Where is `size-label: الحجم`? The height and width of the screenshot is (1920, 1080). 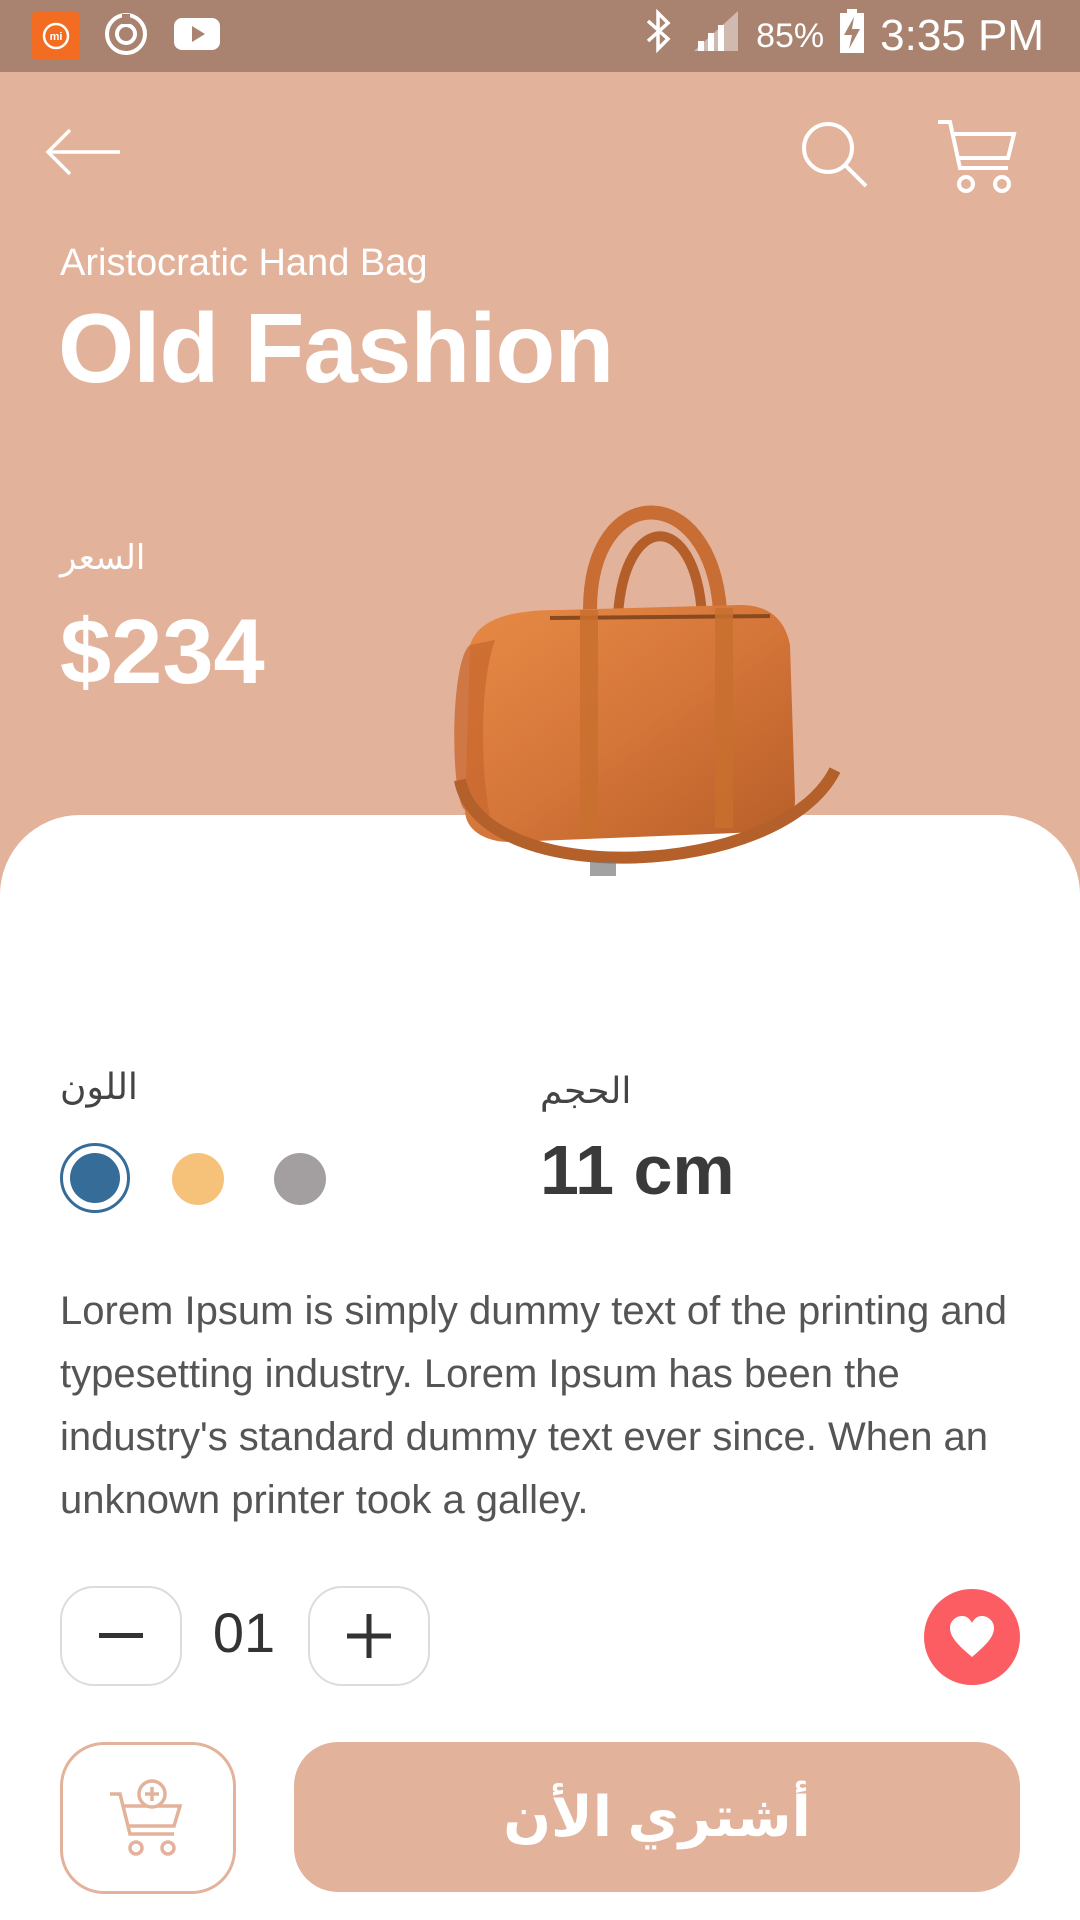
size-label: الحجم is located at coordinates (586, 1090).